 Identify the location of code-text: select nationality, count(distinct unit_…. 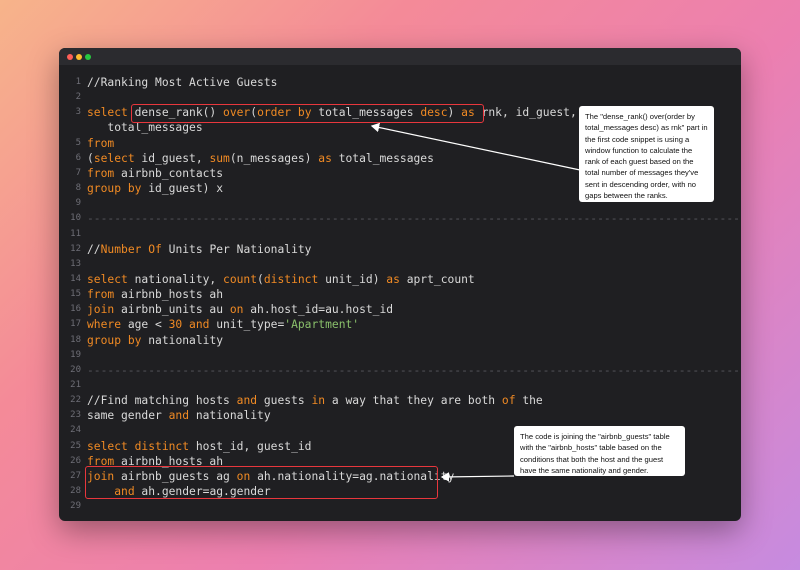
(281, 279).